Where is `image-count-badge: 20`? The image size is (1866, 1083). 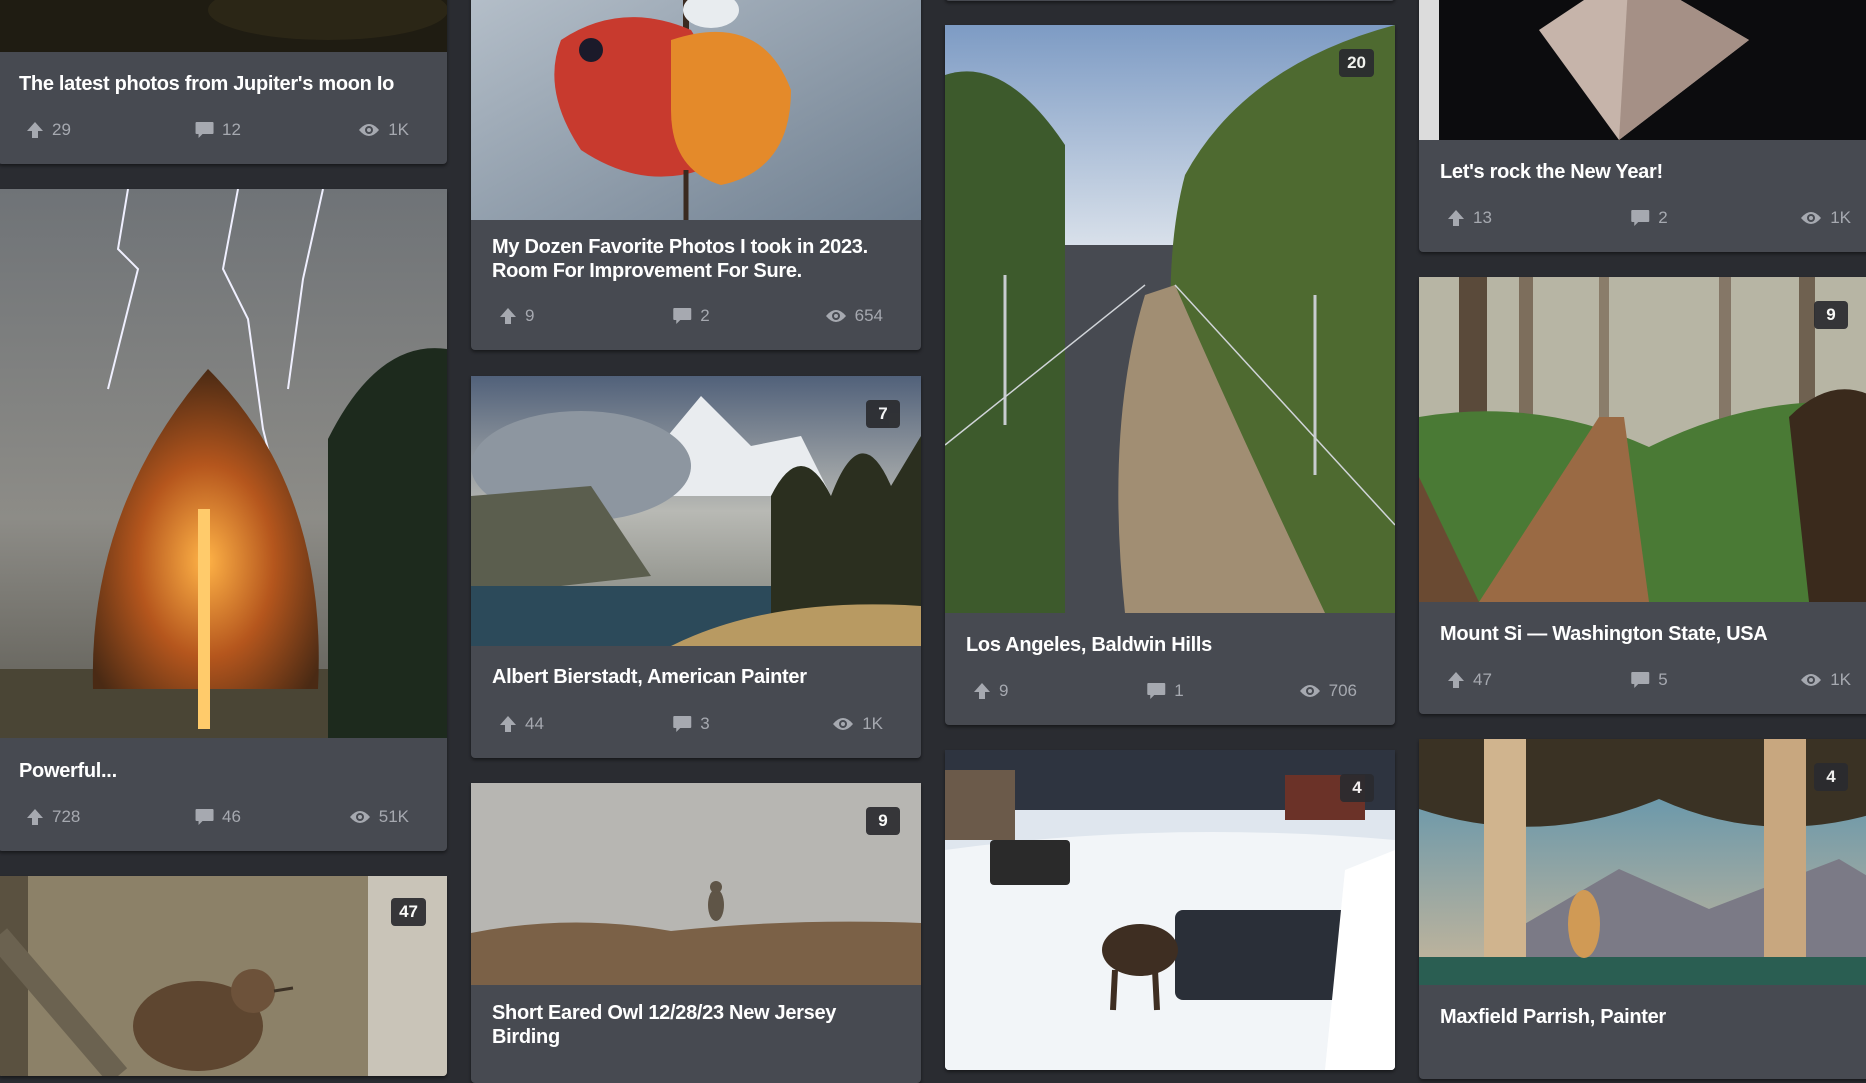 image-count-badge: 20 is located at coordinates (1356, 63).